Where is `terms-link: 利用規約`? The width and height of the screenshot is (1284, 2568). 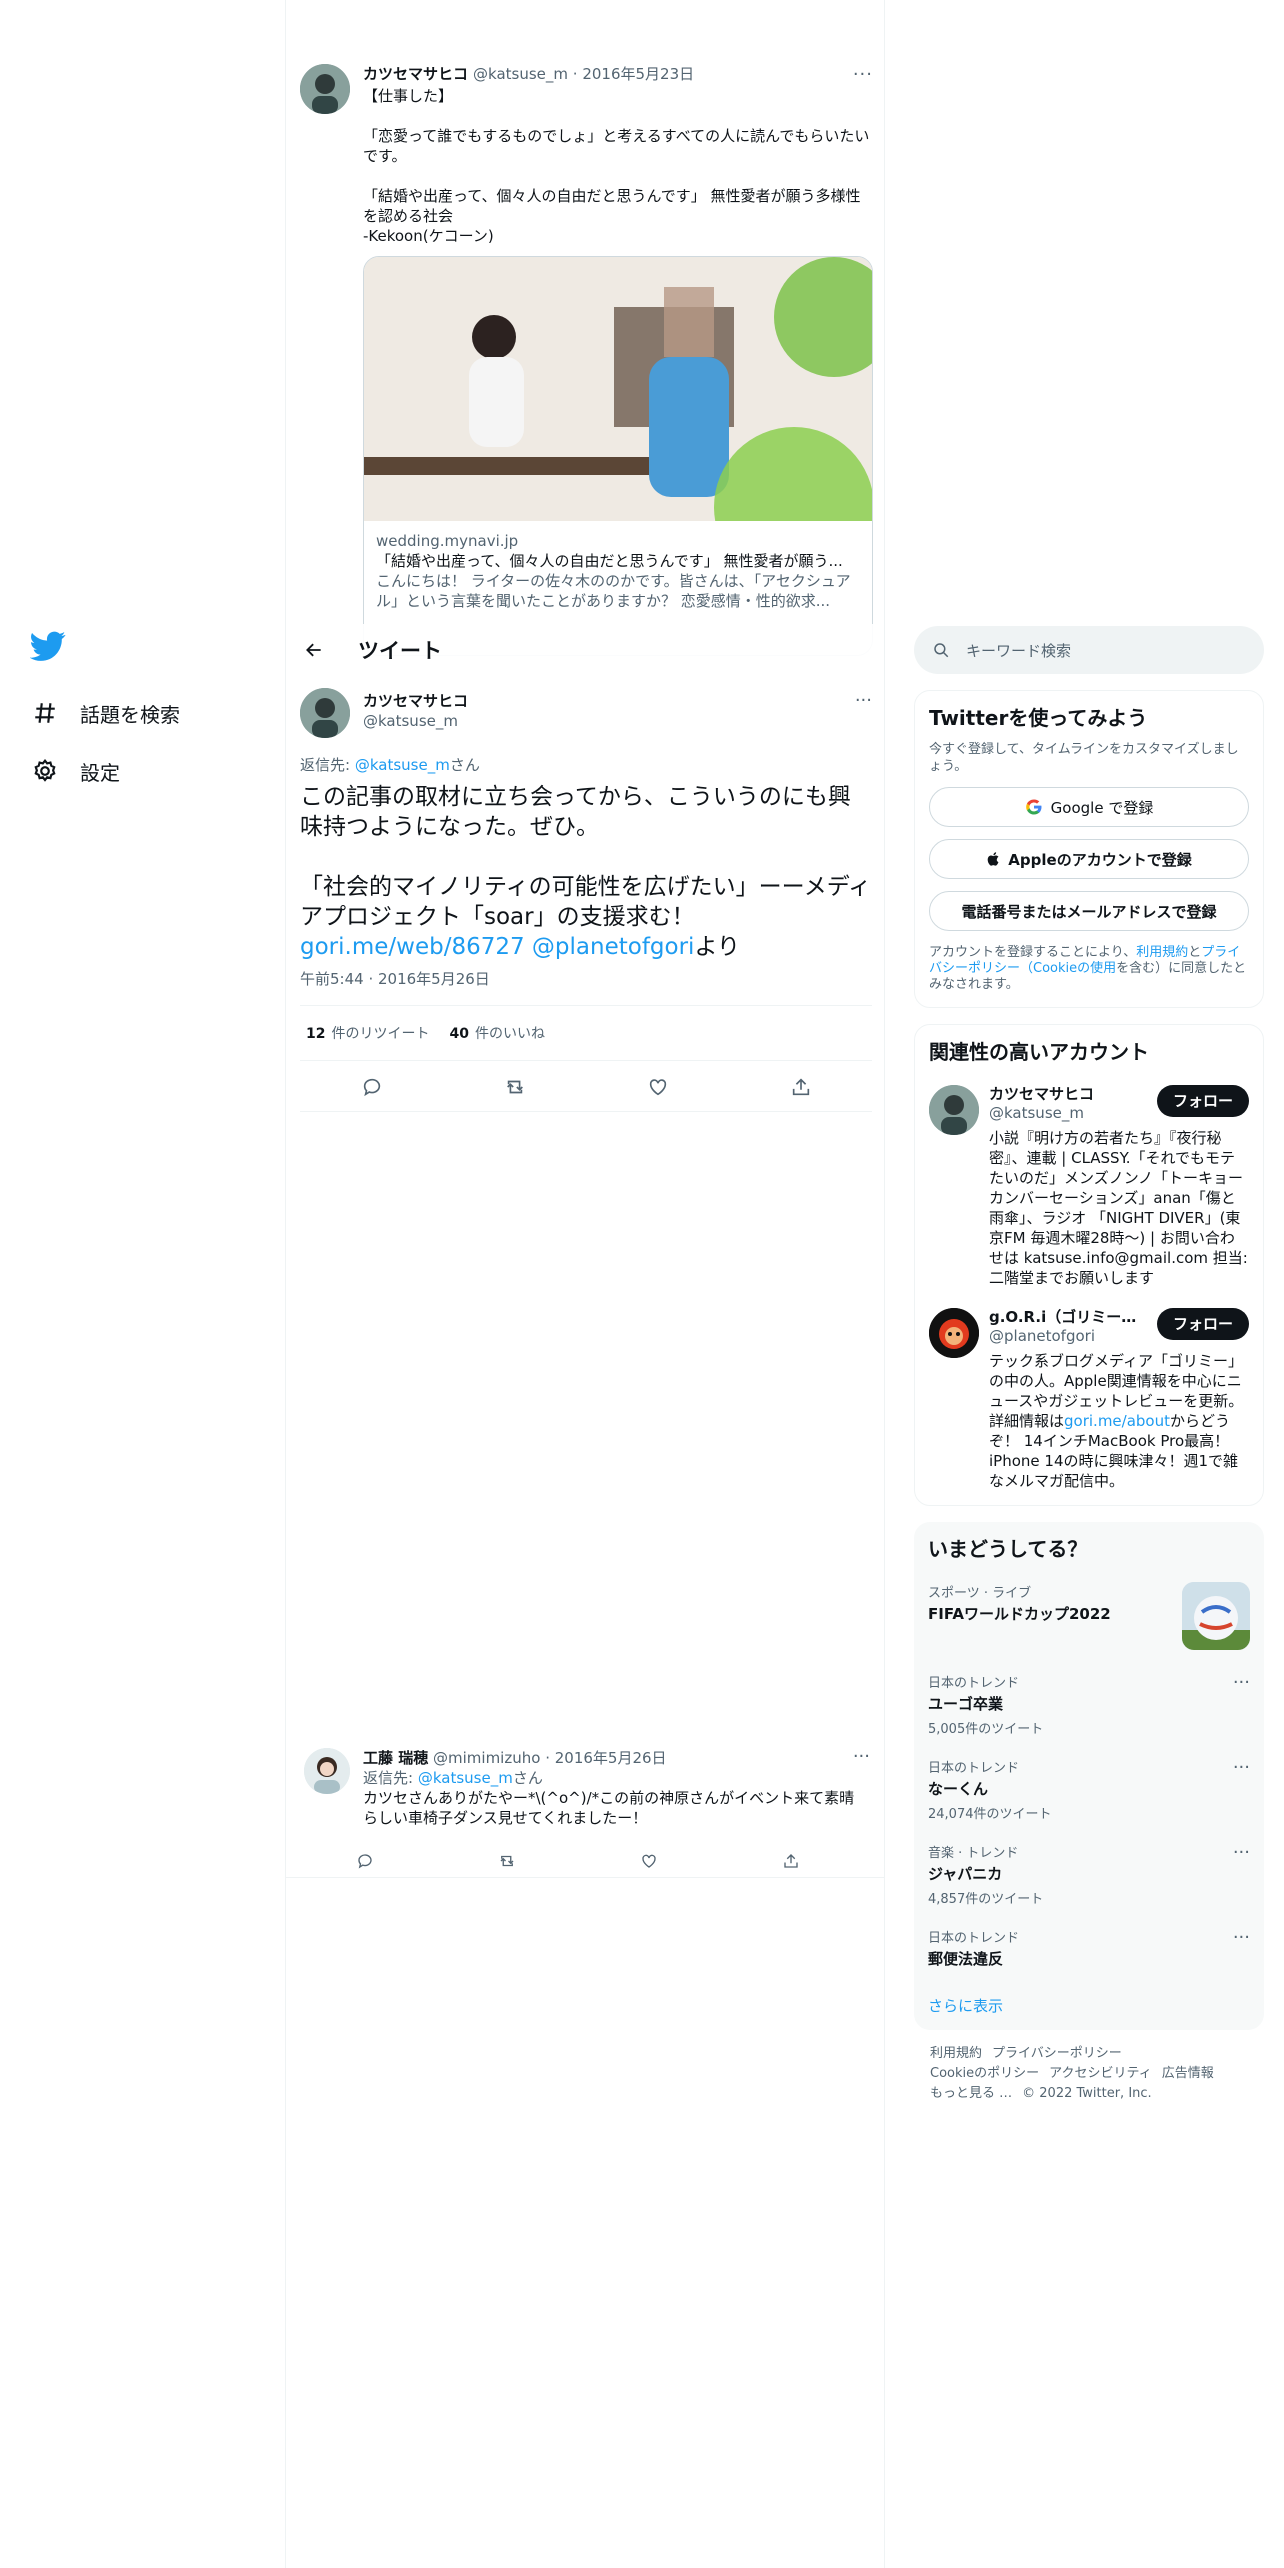 terms-link: 利用規約 is located at coordinates (1162, 952).